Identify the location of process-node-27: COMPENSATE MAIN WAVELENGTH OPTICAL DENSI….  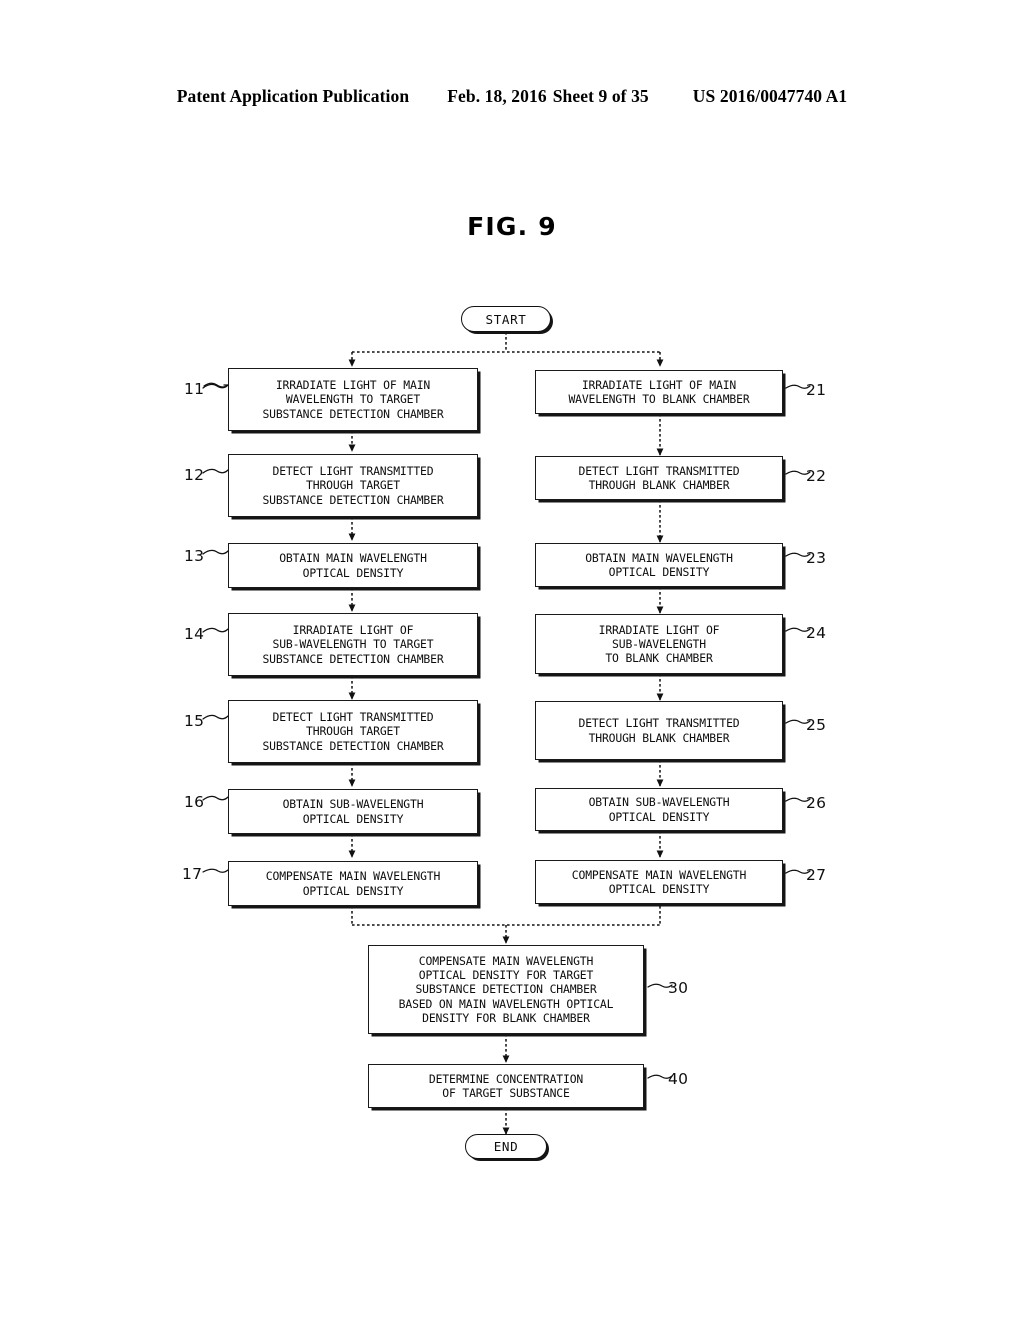
(659, 882).